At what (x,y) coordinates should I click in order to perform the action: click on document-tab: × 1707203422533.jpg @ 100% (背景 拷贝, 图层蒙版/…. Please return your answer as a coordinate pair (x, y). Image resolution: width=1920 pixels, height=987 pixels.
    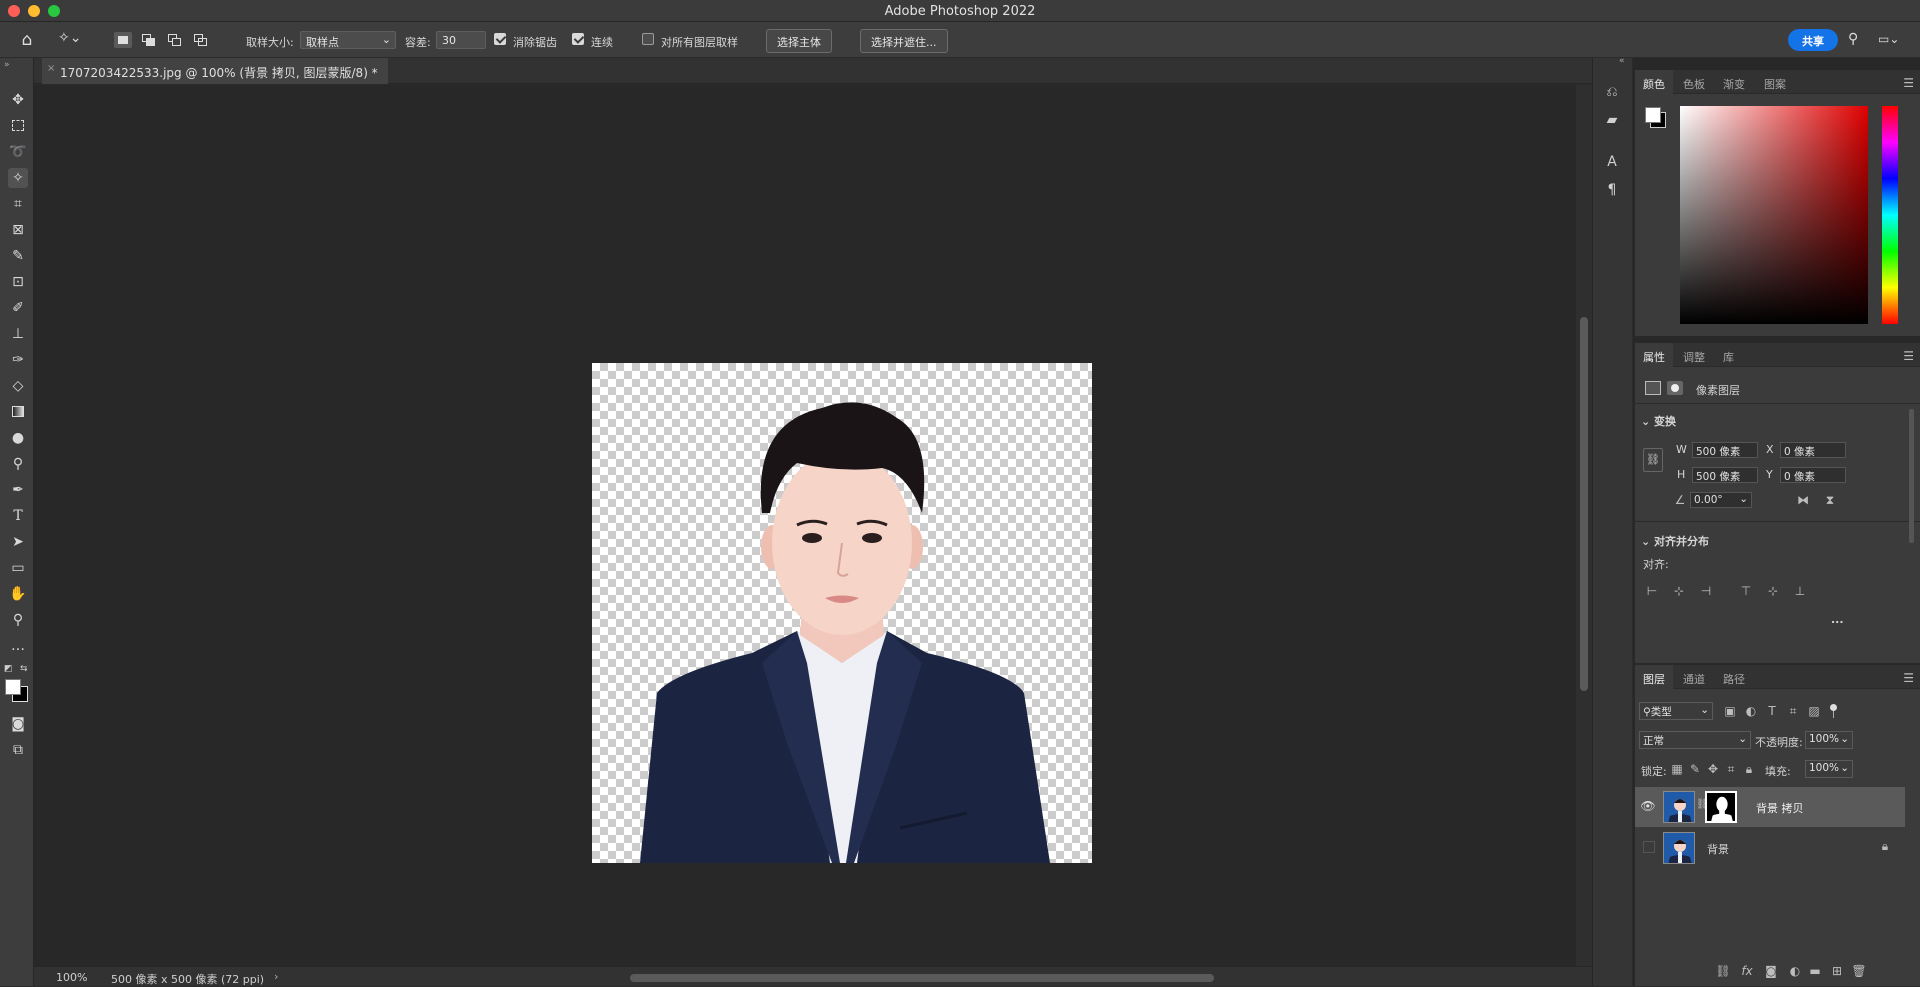
    Looking at the image, I should click on (215, 71).